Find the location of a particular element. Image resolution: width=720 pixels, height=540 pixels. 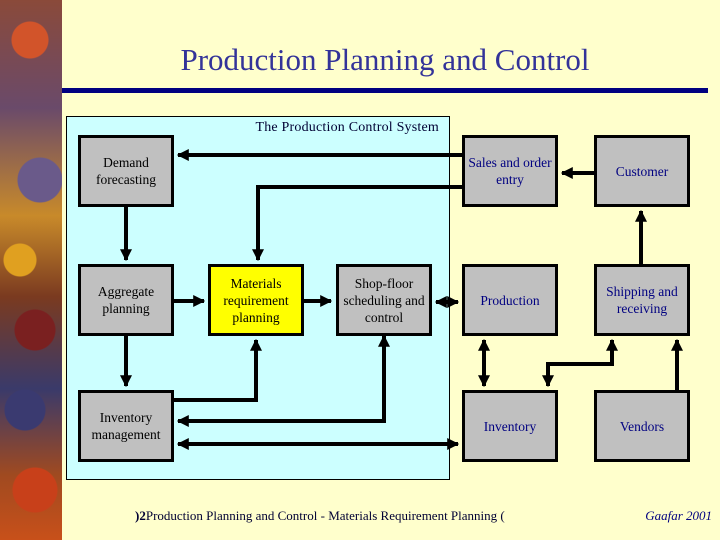

arrow-inventory-shipping is located at coordinates (580, 363).